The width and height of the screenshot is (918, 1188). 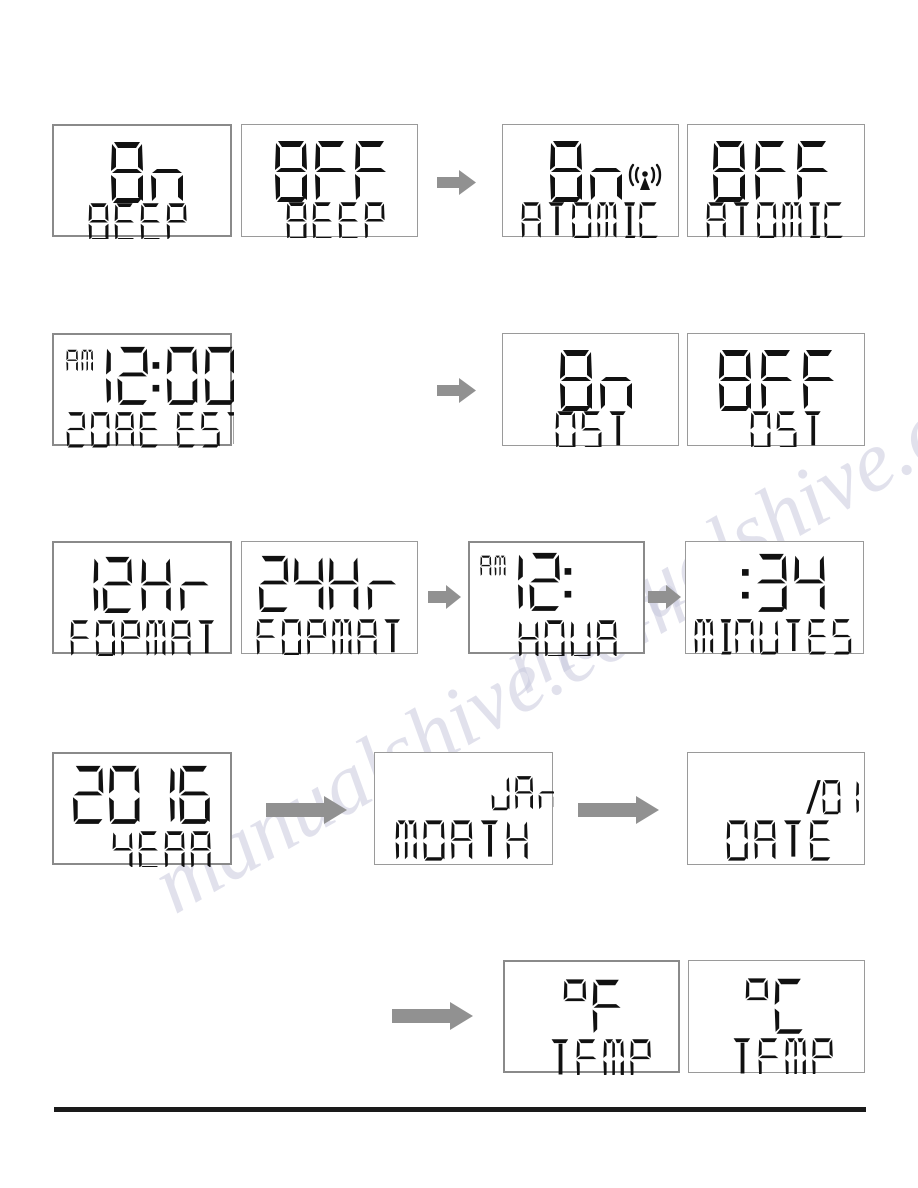 What do you see at coordinates (141, 816) in the screenshot?
I see `lcd-screen-year` at bounding box center [141, 816].